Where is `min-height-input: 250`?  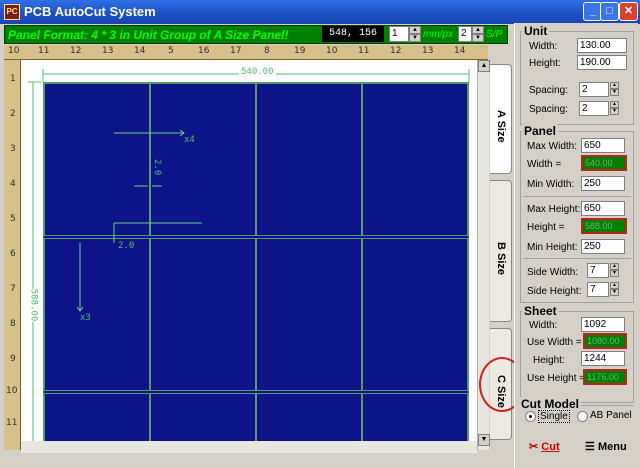
min-height-input: 250 is located at coordinates (603, 246).